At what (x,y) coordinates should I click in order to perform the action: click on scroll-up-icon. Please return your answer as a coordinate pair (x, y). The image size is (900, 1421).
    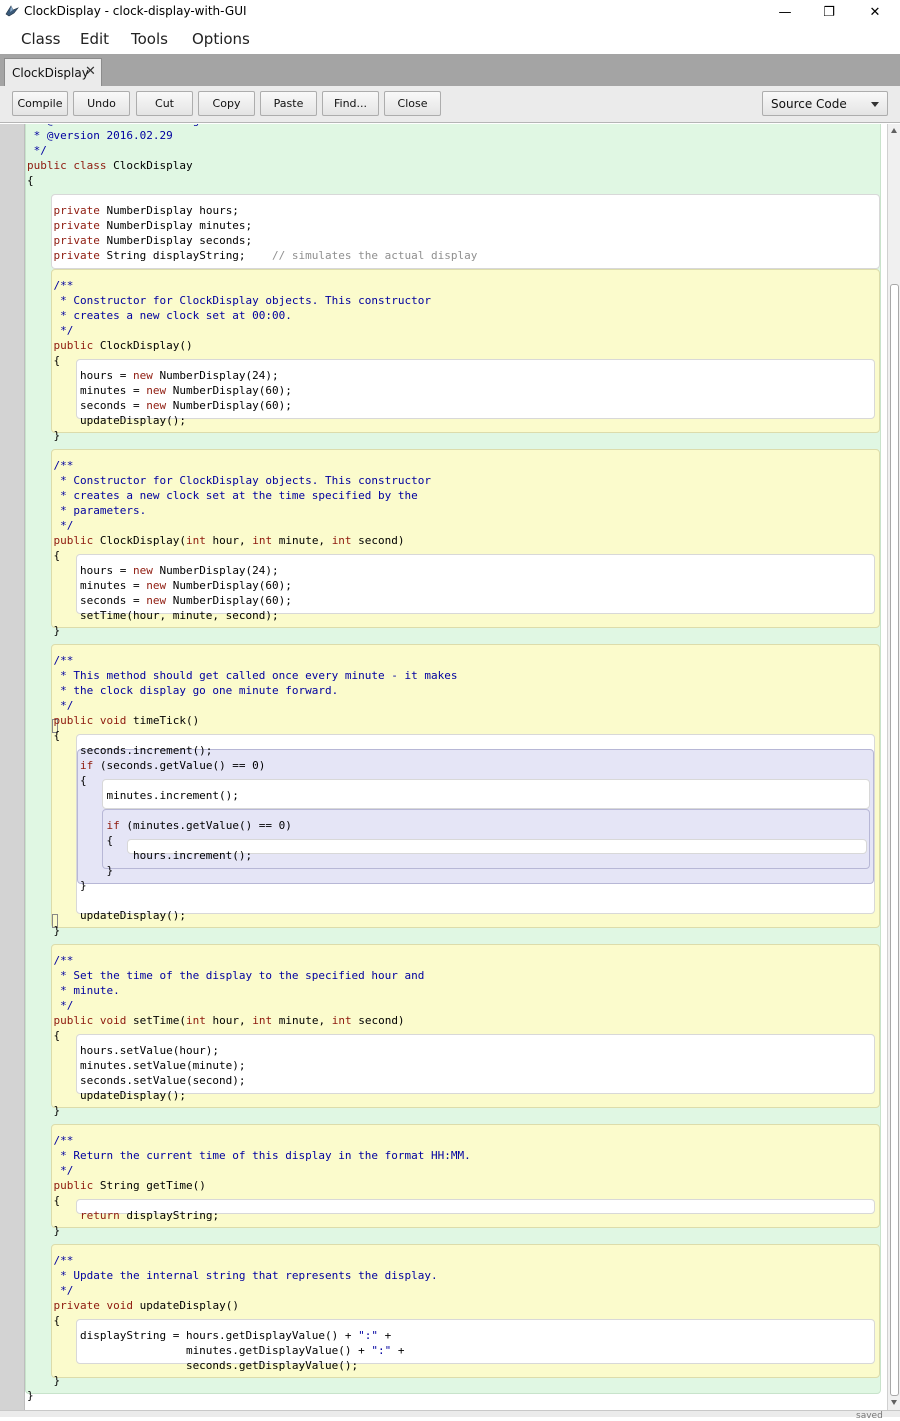
    Looking at the image, I should click on (894, 130).